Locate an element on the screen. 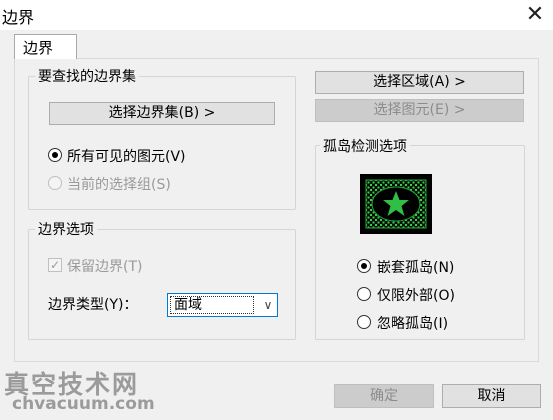  keep-boundary-checkbox: ✓ is located at coordinates (55, 265).